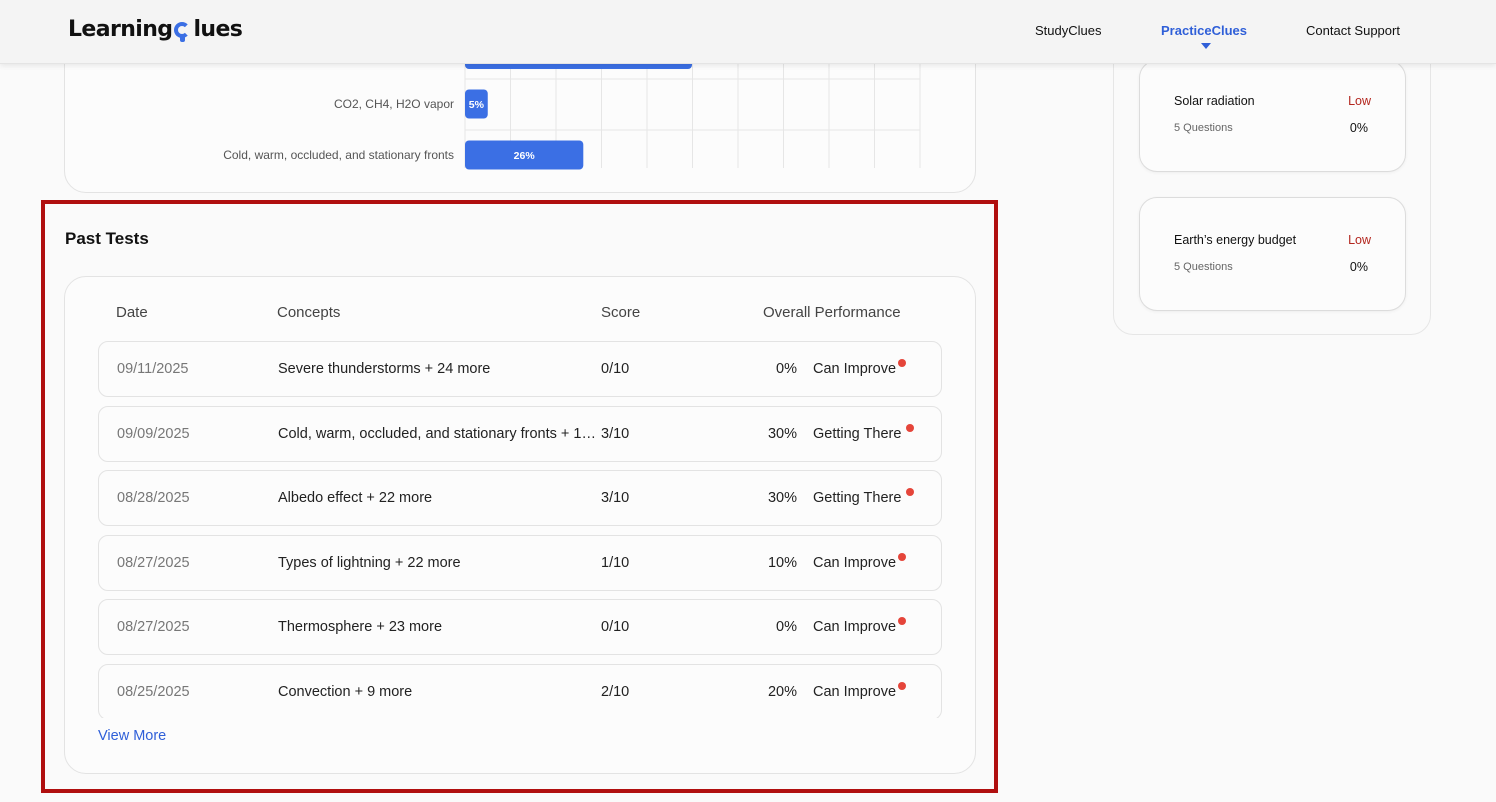  I want to click on nav-practiceclues: PracticeClues, so click(1204, 30).